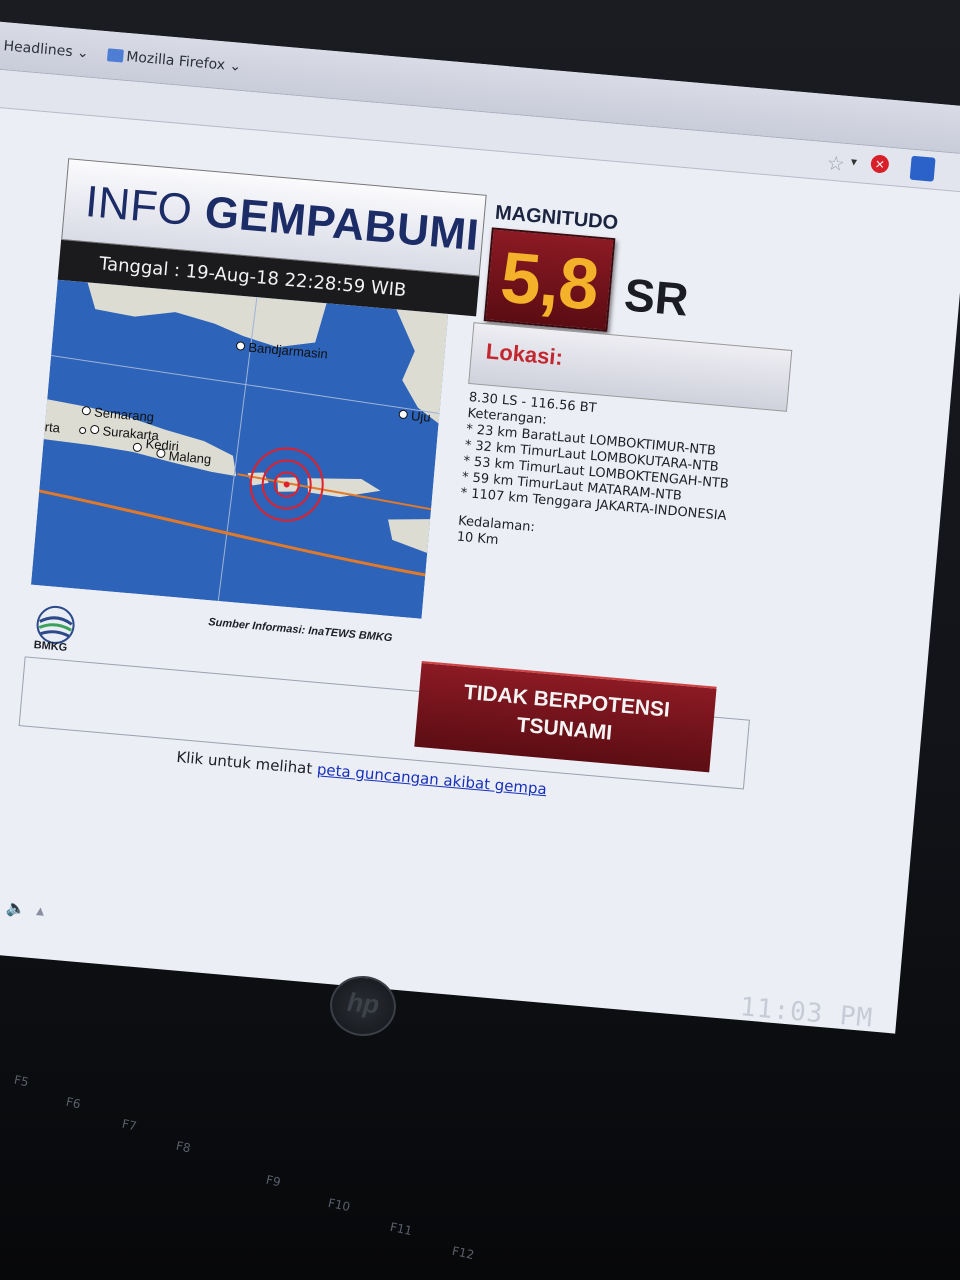 The image size is (960, 1280). Describe the element at coordinates (129, 1125) in the screenshot. I see `key-f7: F7` at that location.